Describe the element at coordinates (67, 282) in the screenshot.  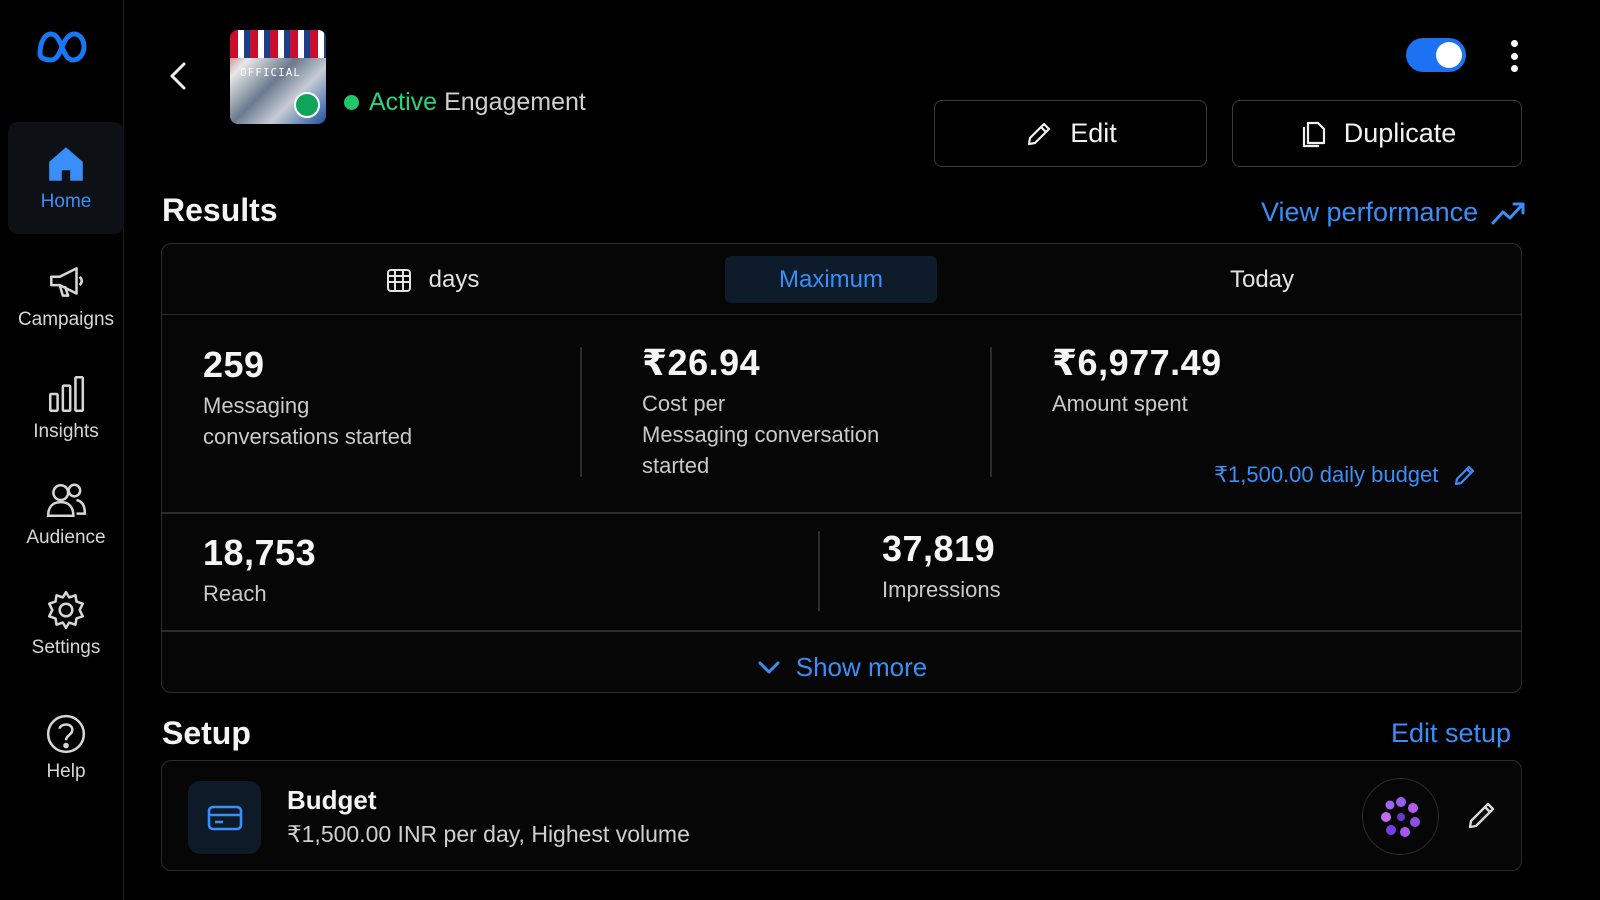
I see `megaphone-icon` at that location.